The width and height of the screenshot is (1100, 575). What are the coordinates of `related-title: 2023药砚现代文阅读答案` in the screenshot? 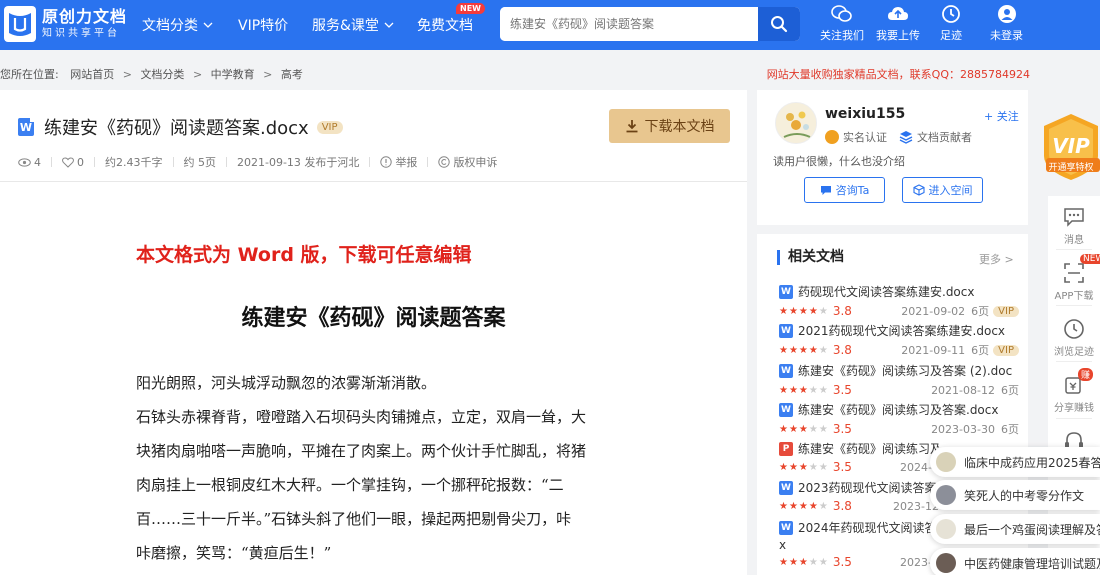 It's located at (867, 488).